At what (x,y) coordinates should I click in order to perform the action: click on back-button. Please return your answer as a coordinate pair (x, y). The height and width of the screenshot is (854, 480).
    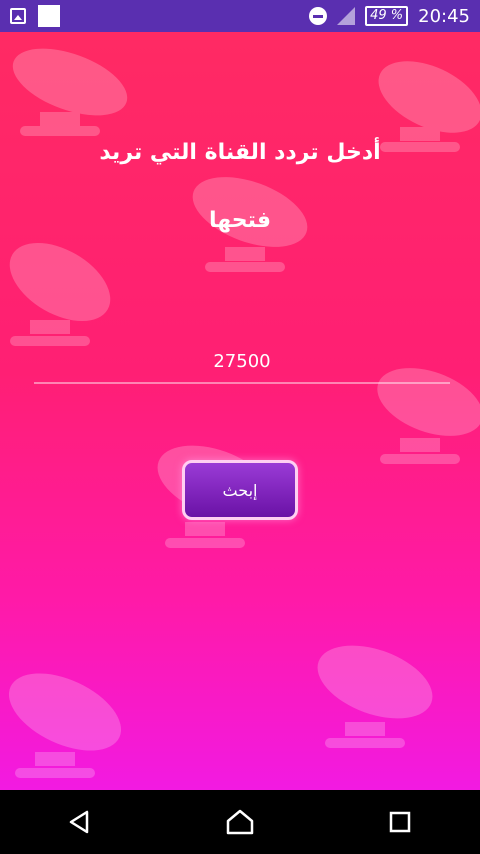
    Looking at the image, I should click on (80, 822).